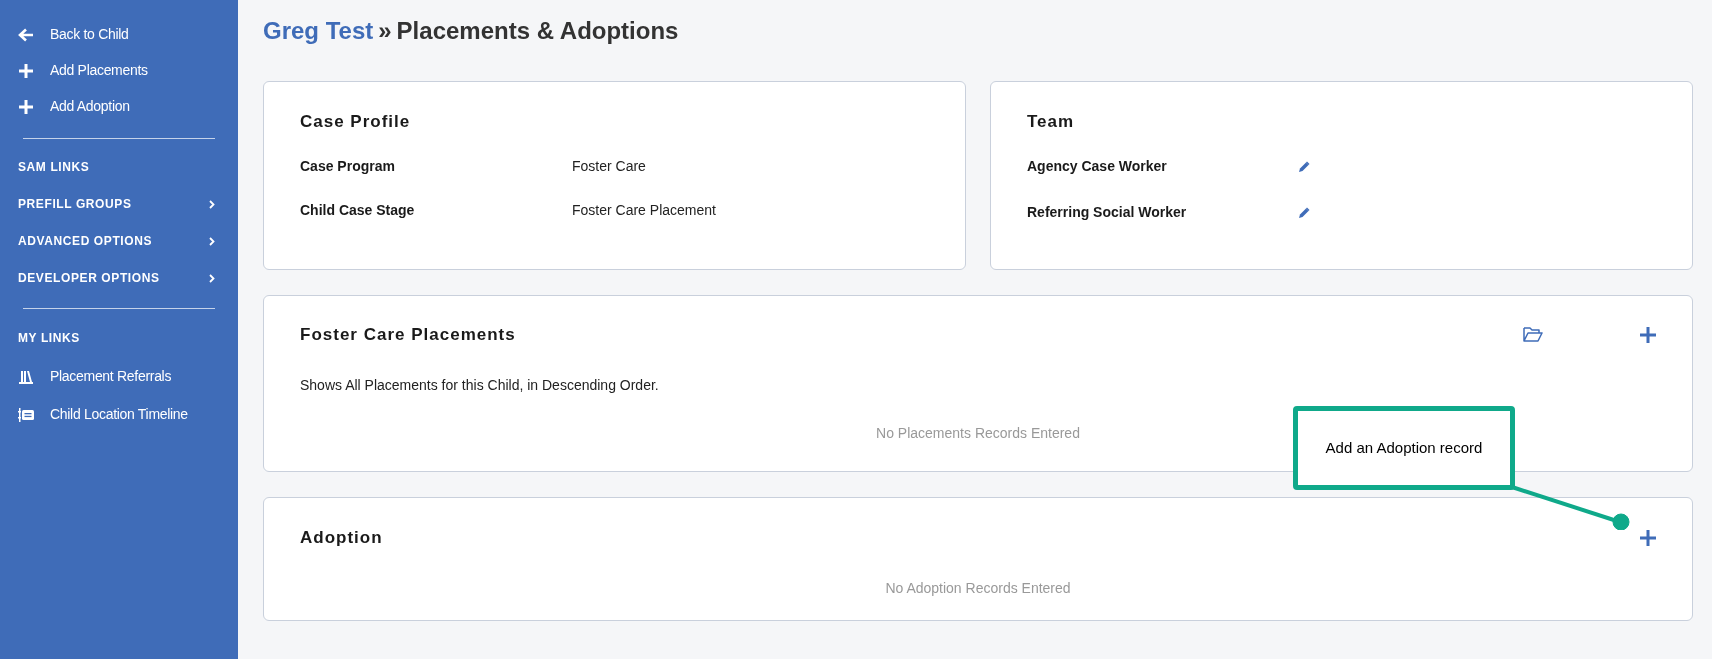 The width and height of the screenshot is (1712, 659). I want to click on card-title: Adoption, so click(341, 538).